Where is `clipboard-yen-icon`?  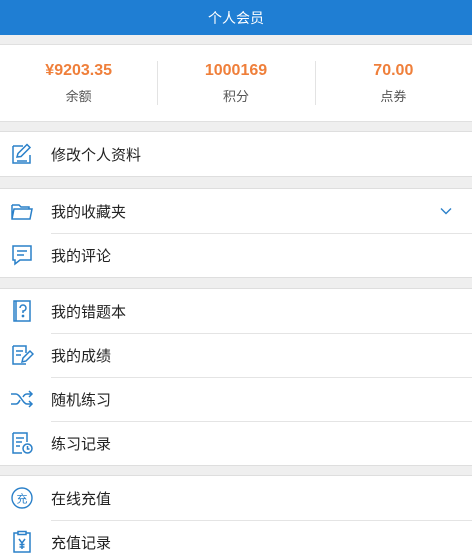 clipboard-yen-icon is located at coordinates (22, 541).